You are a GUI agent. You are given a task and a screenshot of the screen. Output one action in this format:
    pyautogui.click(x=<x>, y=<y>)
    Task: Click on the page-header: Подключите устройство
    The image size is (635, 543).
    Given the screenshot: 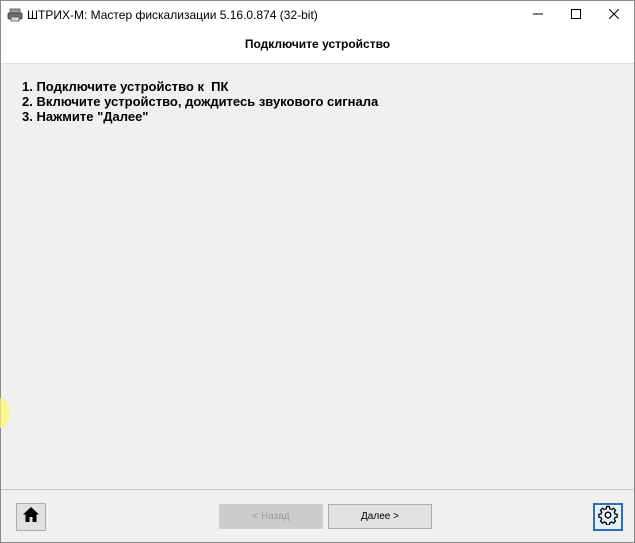 What is the action you would take?
    pyautogui.click(x=317, y=46)
    